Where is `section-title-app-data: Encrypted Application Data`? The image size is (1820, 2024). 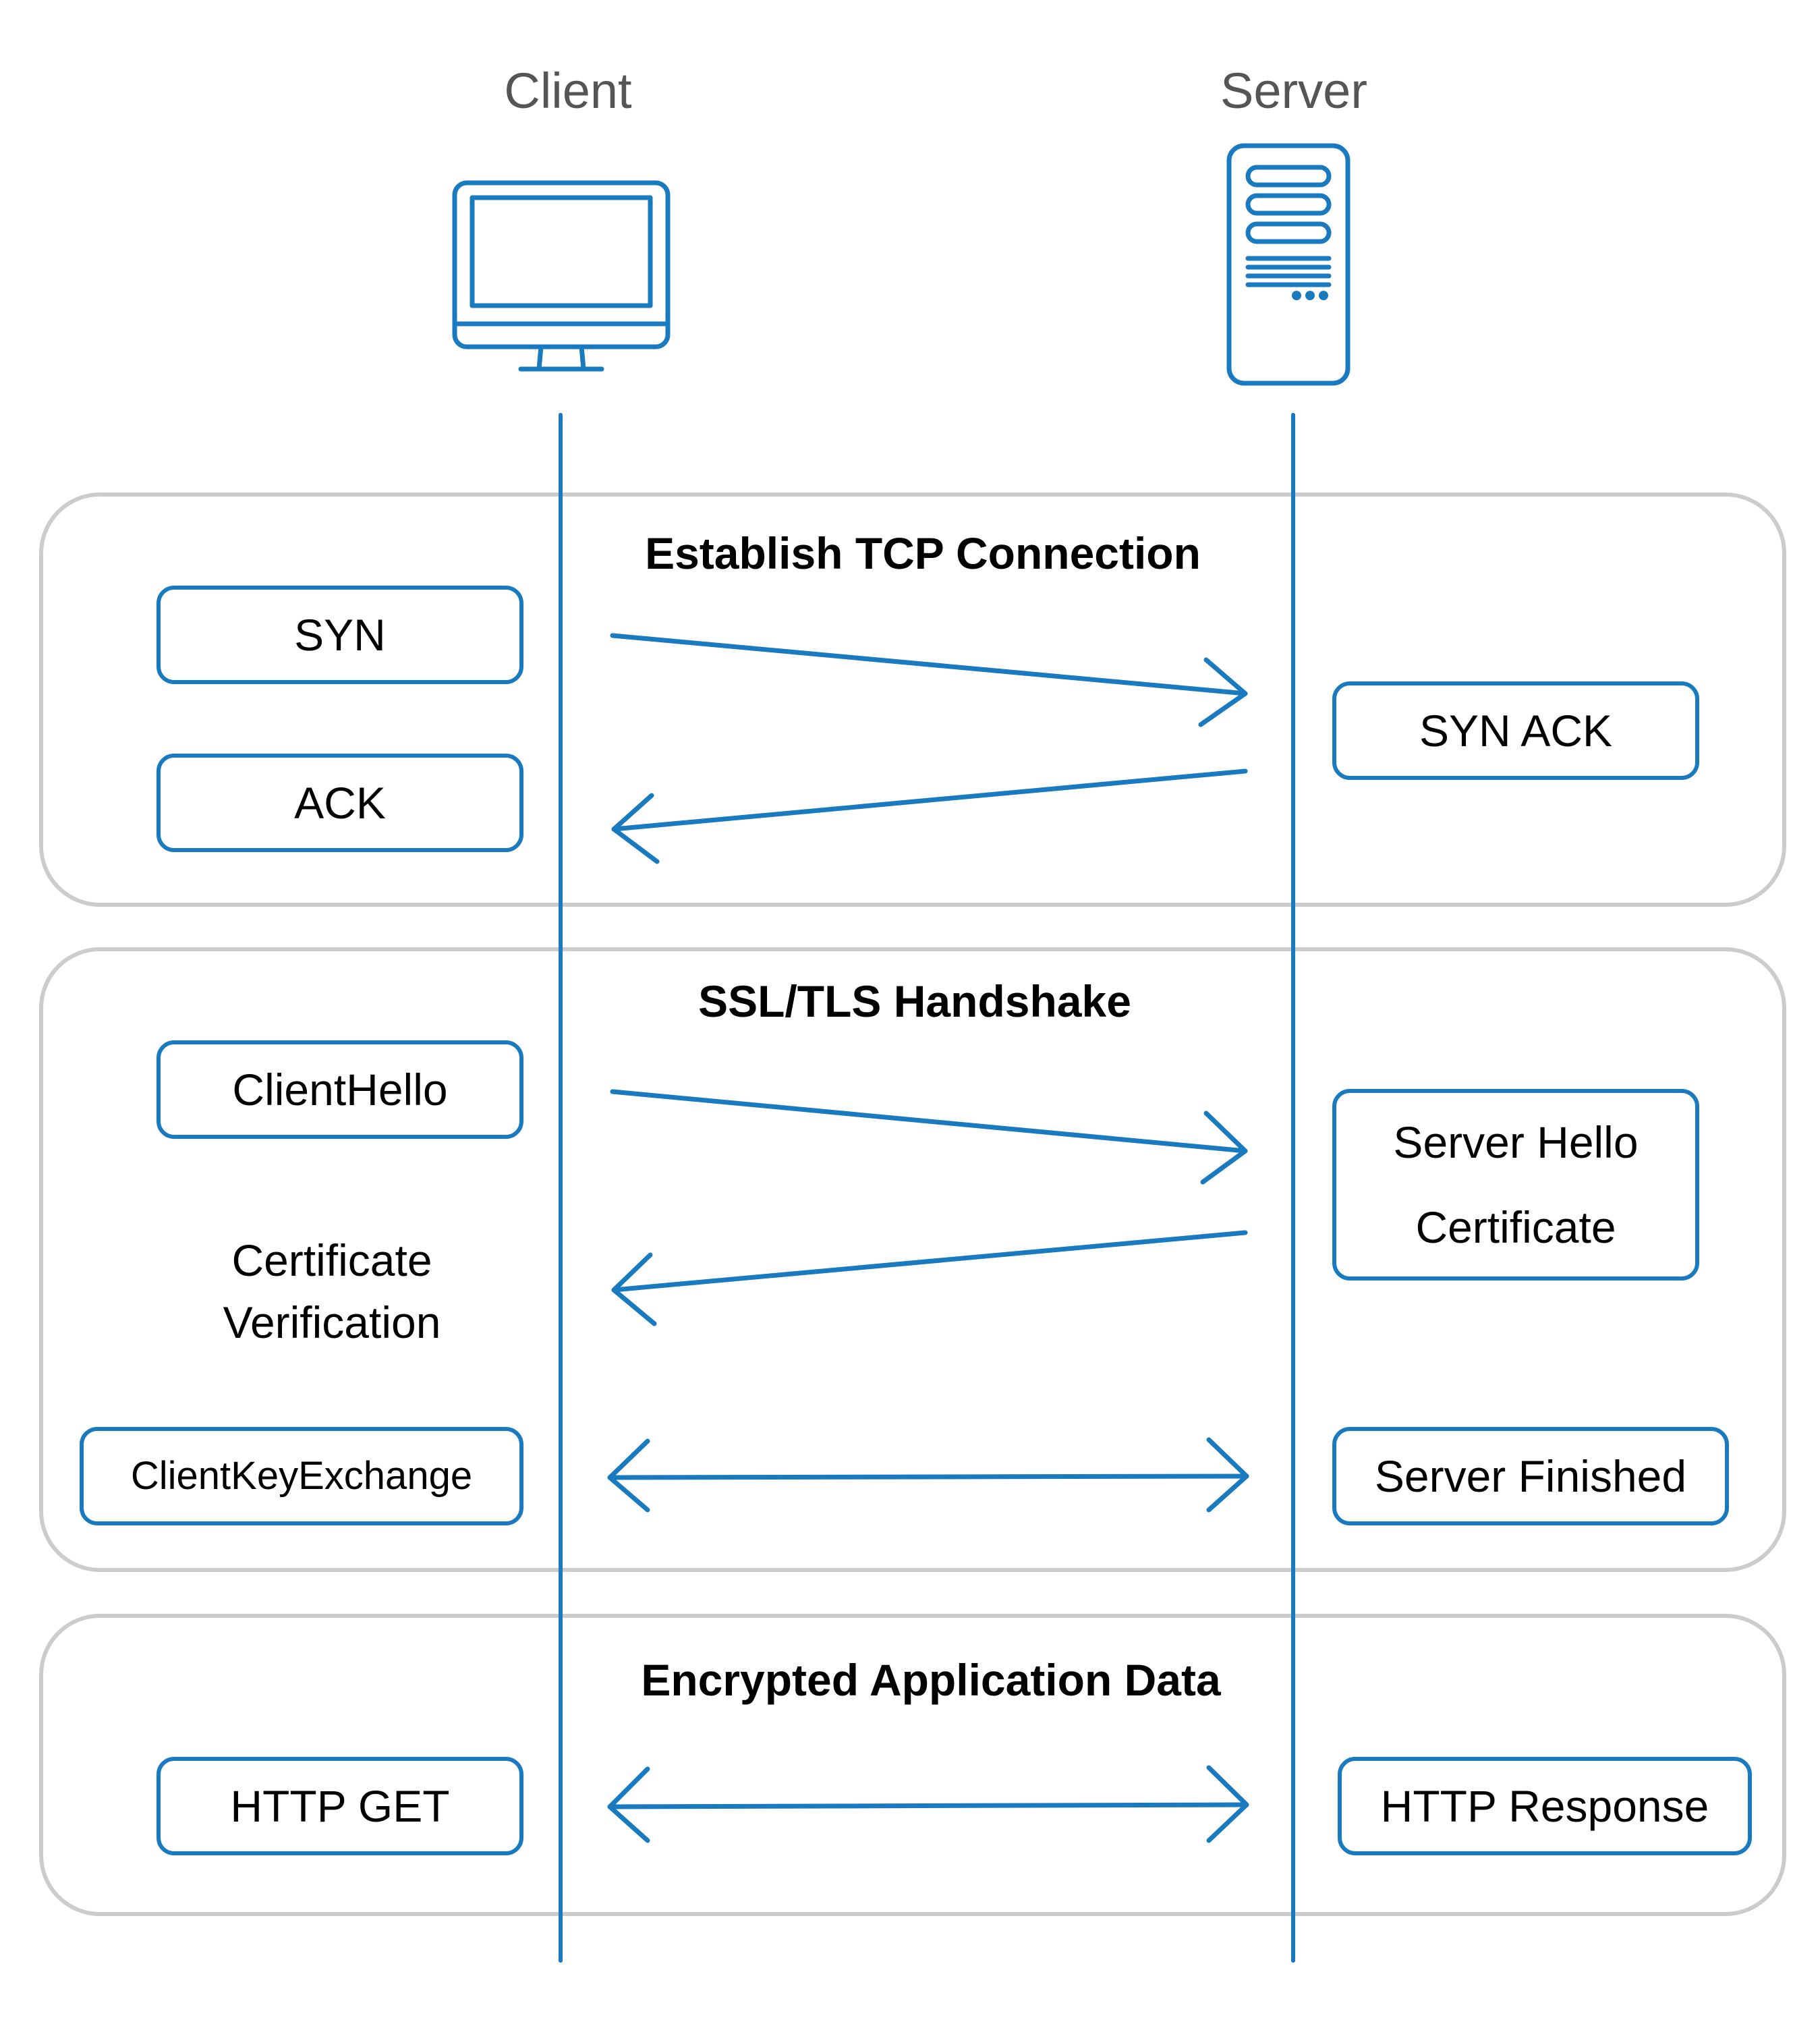
section-title-app-data: Encrypted Application Data is located at coordinates (931, 1680).